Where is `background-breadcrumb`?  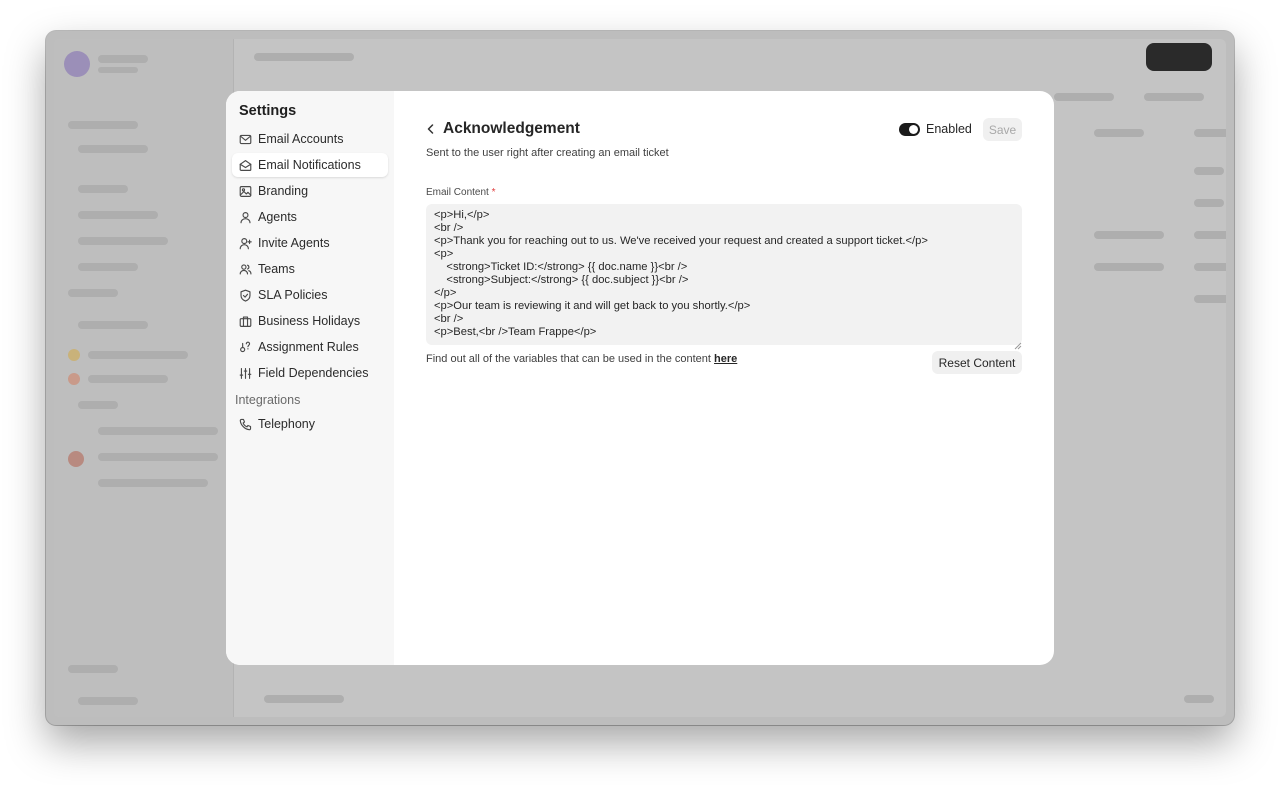
background-breadcrumb is located at coordinates (304, 57).